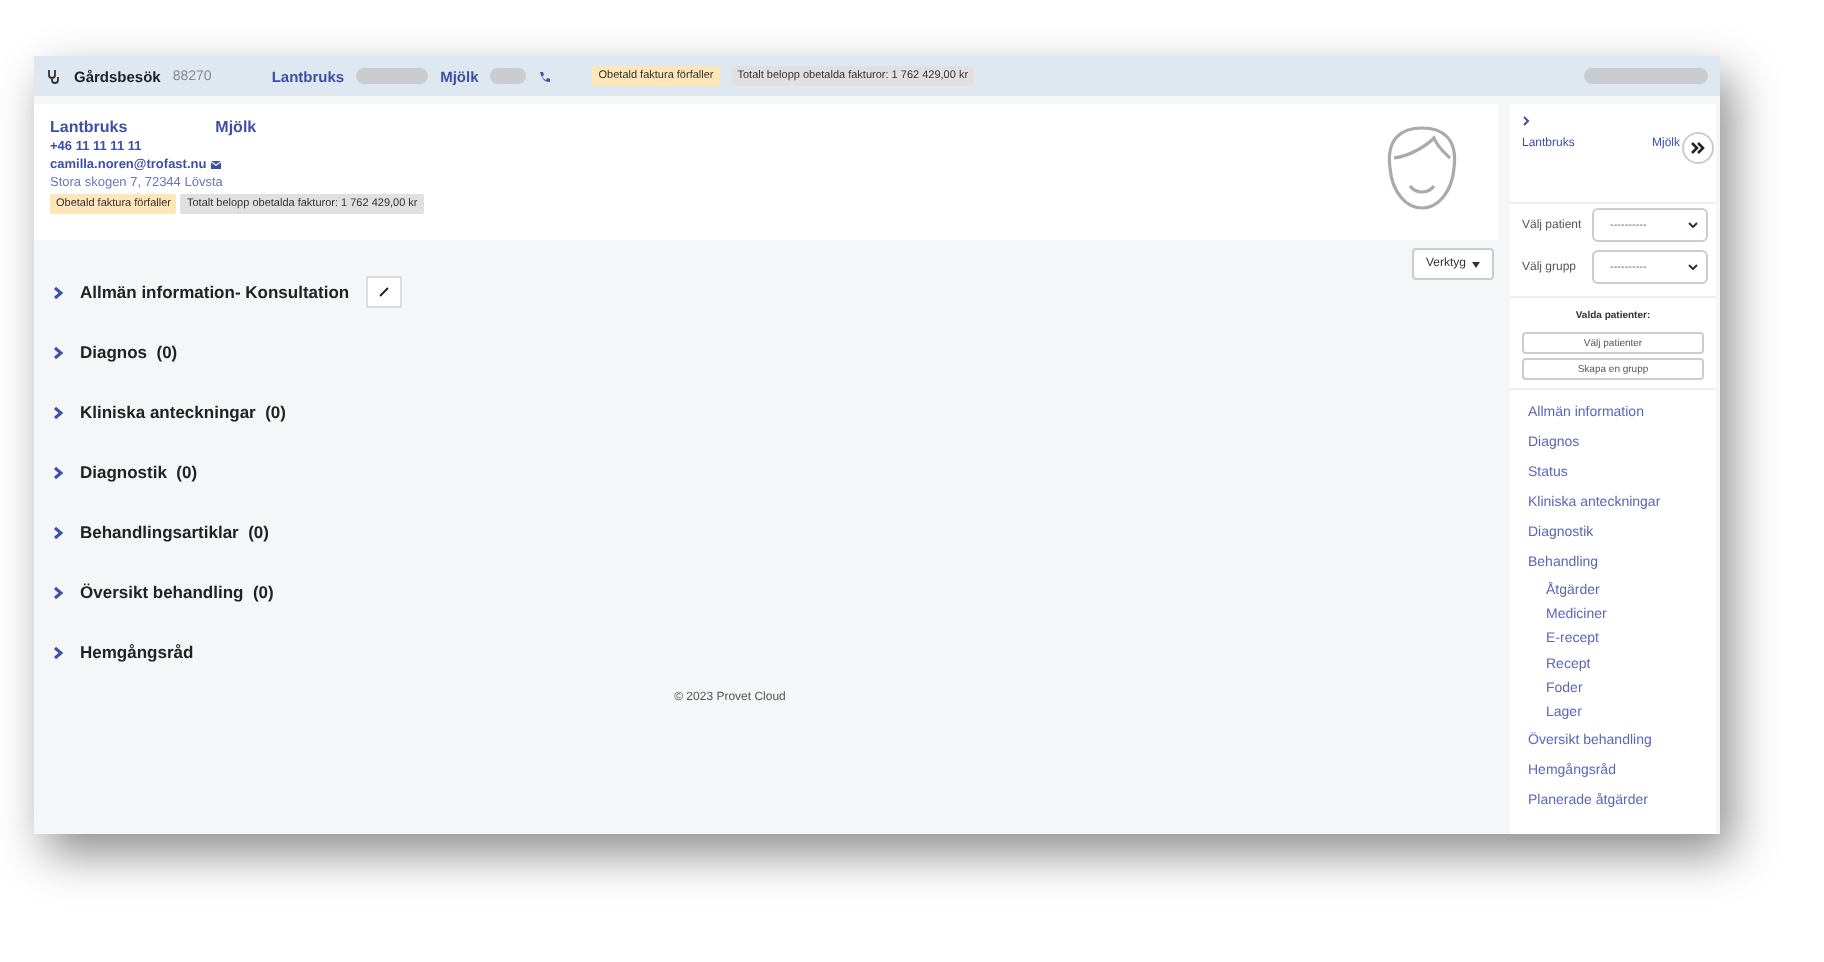  Describe the element at coordinates (545, 76) in the screenshot. I see `phone-icon` at that location.